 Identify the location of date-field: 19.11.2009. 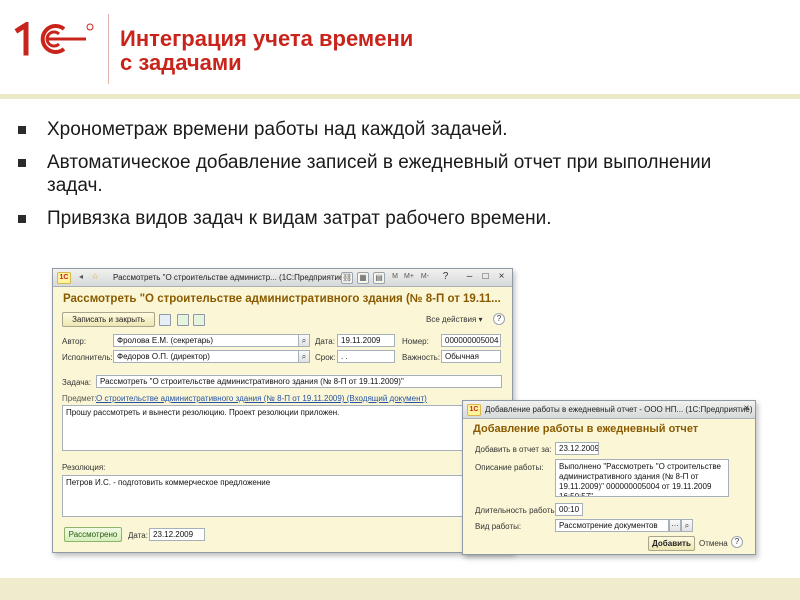
(366, 340).